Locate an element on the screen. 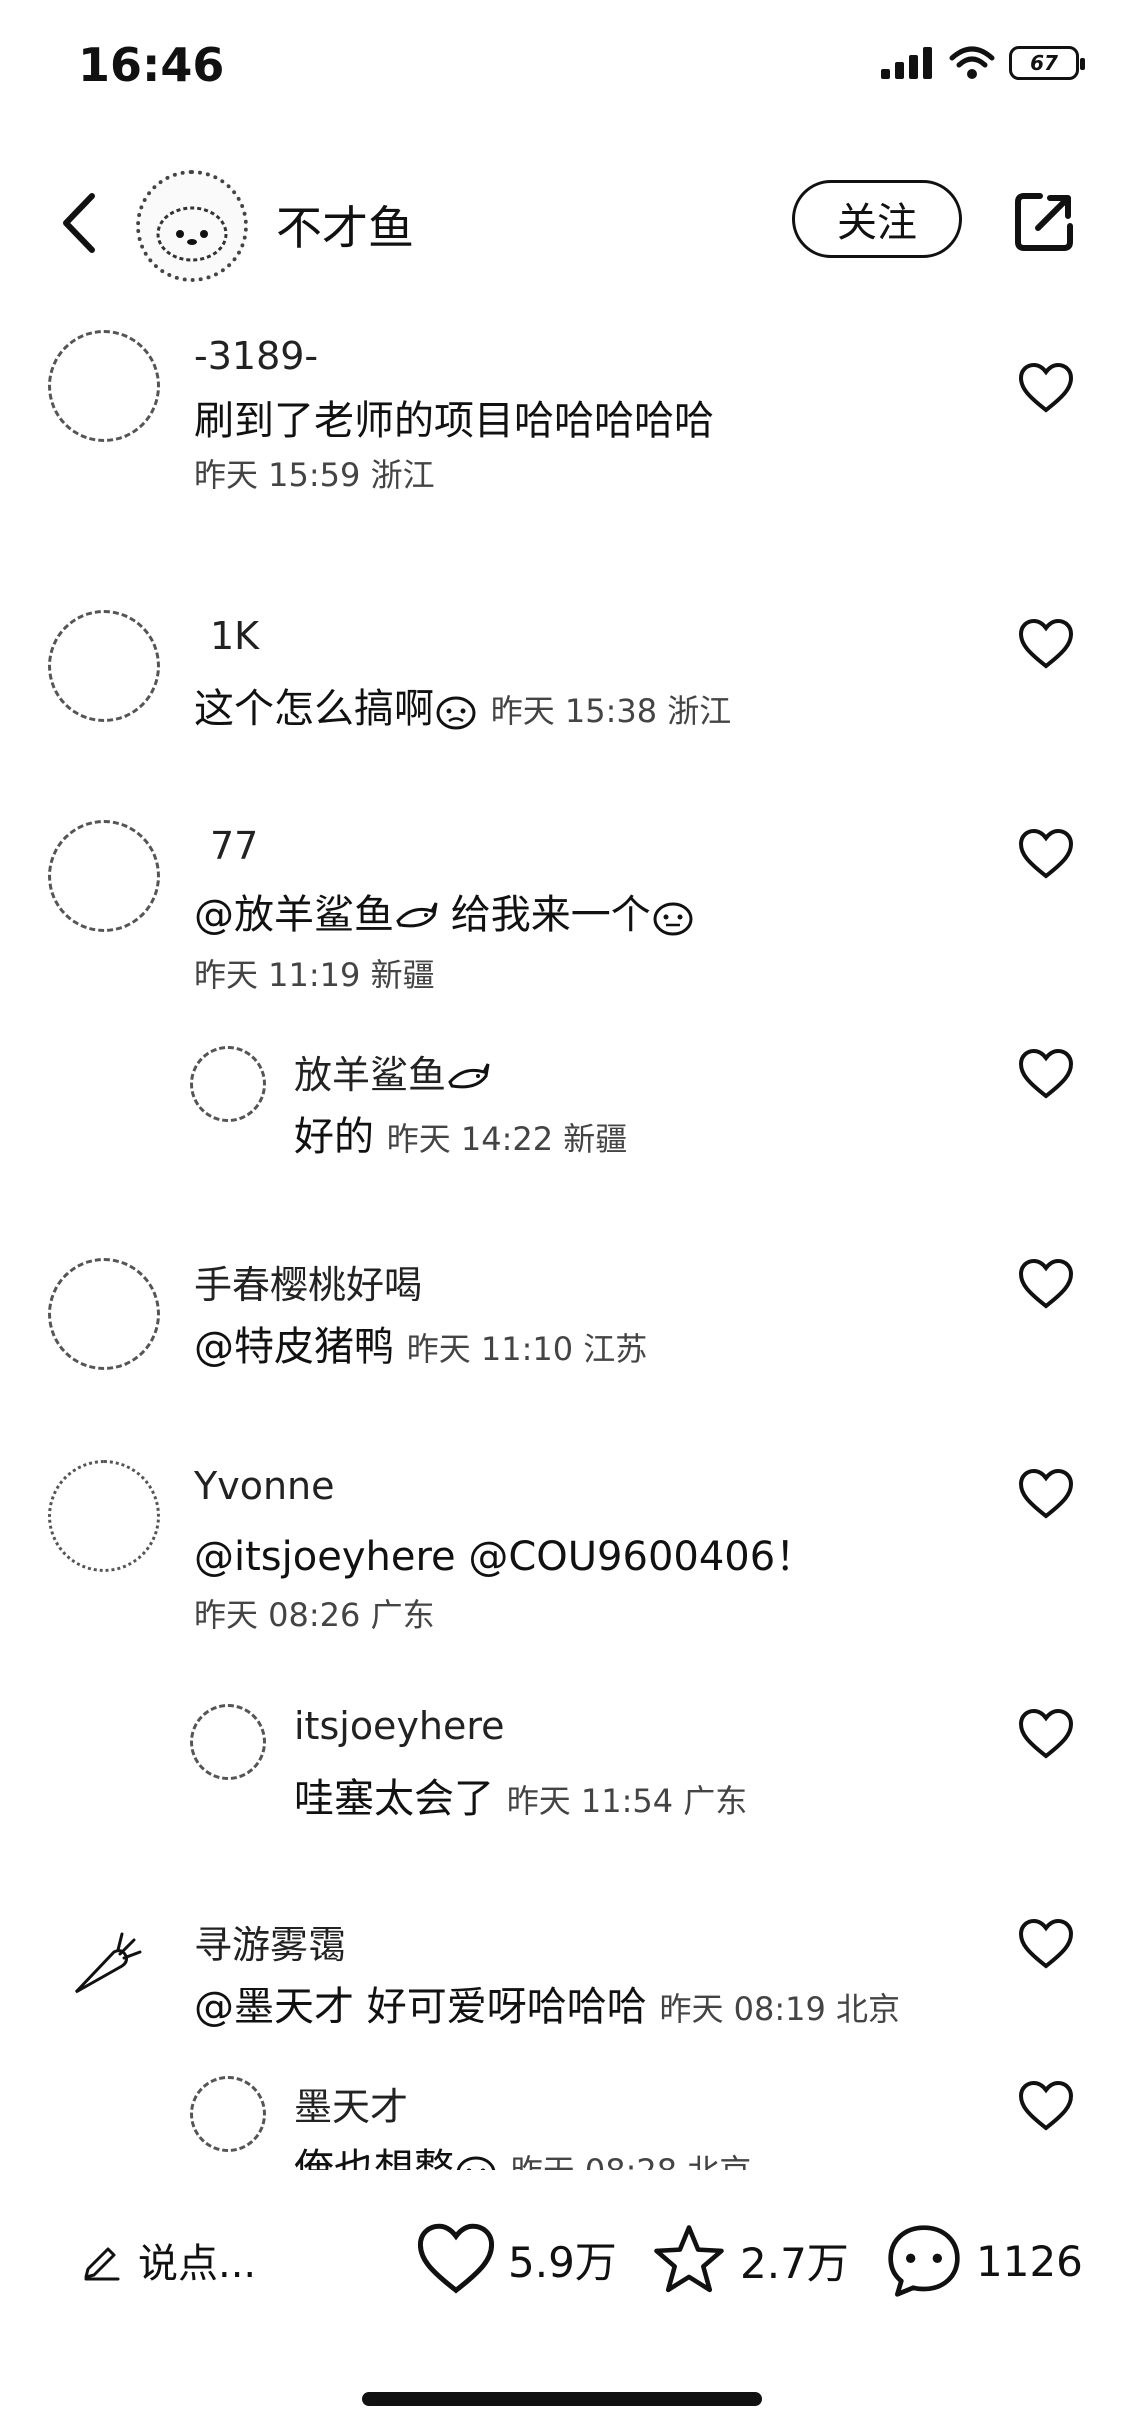 Image resolution: width=1125 pixels, height=2436 pixels. battery-level: 67 is located at coordinates (1044, 63).